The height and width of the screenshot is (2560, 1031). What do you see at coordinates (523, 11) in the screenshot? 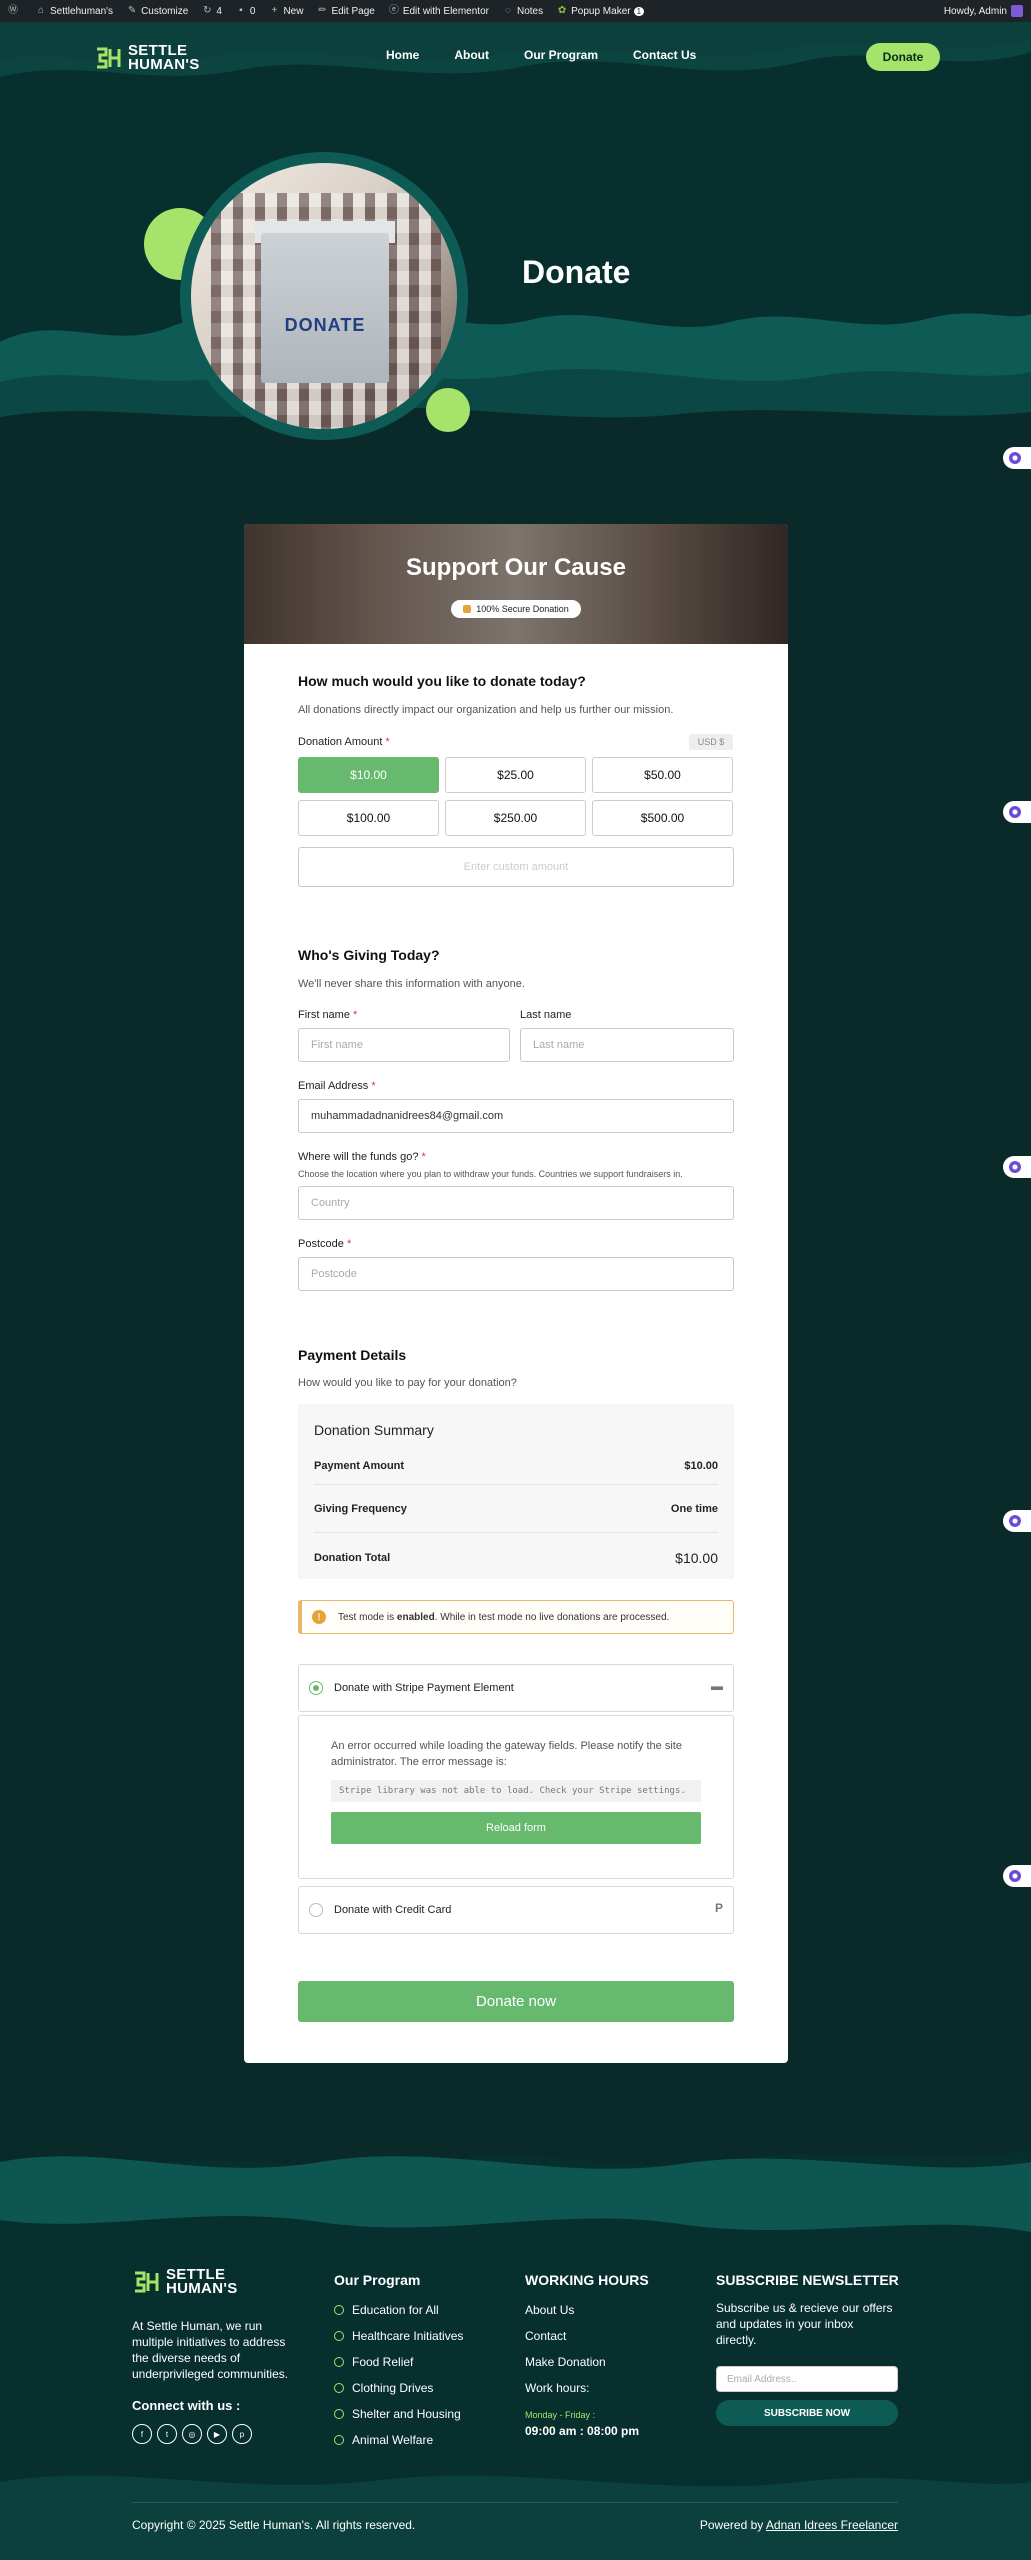
I see `notes-menu: ◌ Notes` at bounding box center [523, 11].